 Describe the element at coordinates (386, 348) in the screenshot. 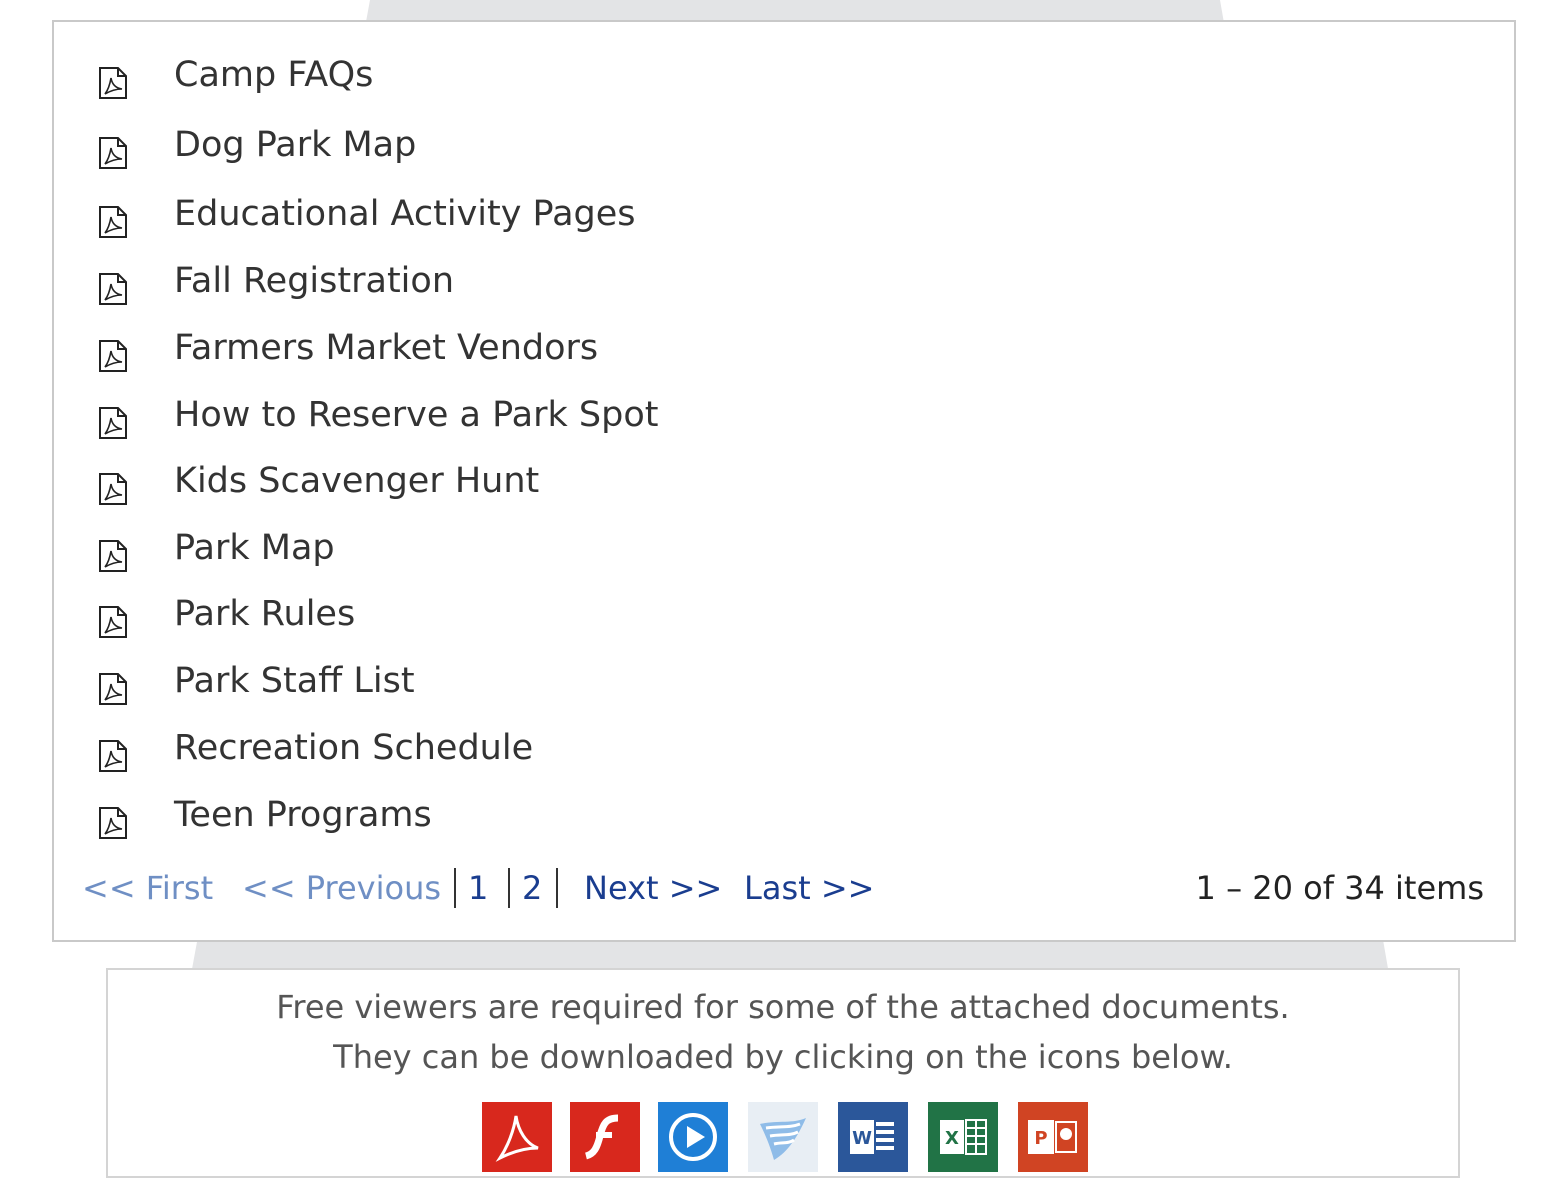

I see `document-link: Farmers Market Vendors` at that location.